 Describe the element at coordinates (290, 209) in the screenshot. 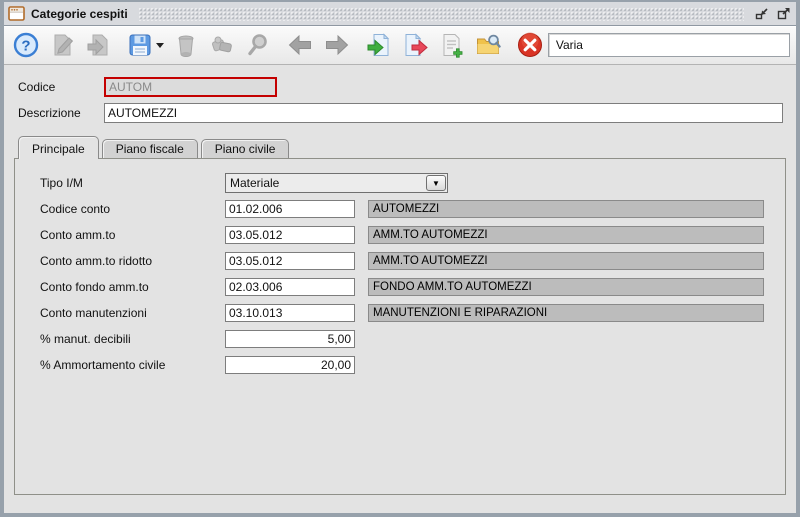

I see `codice-conto-input` at that location.